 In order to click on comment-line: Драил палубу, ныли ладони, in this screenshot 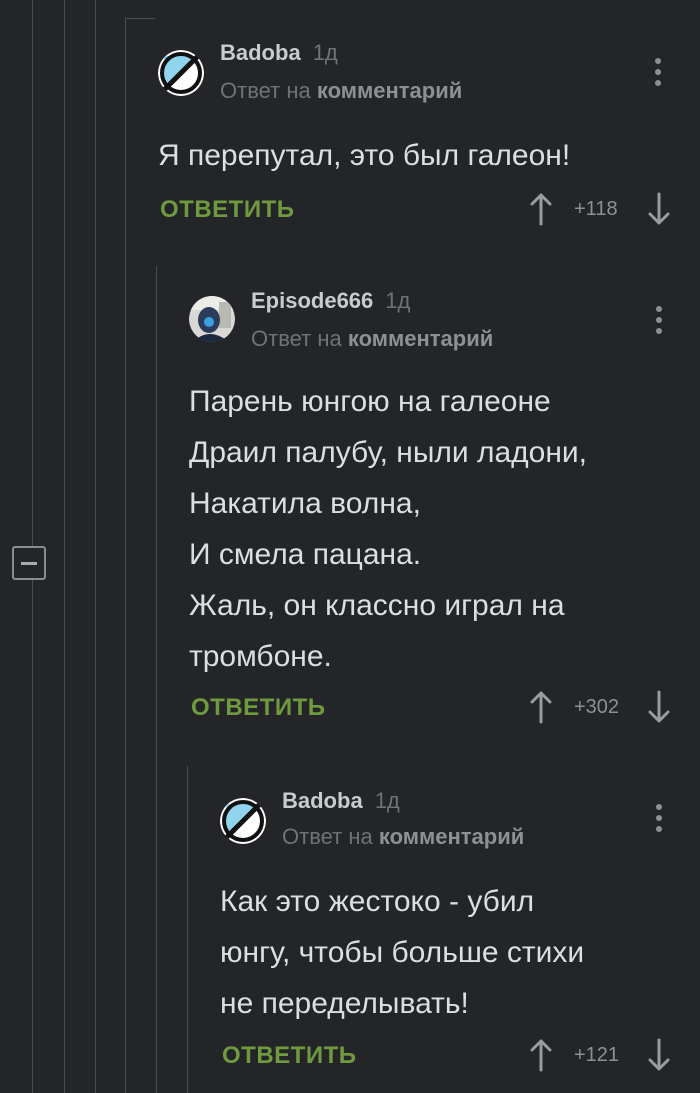, I will do `click(388, 452)`.